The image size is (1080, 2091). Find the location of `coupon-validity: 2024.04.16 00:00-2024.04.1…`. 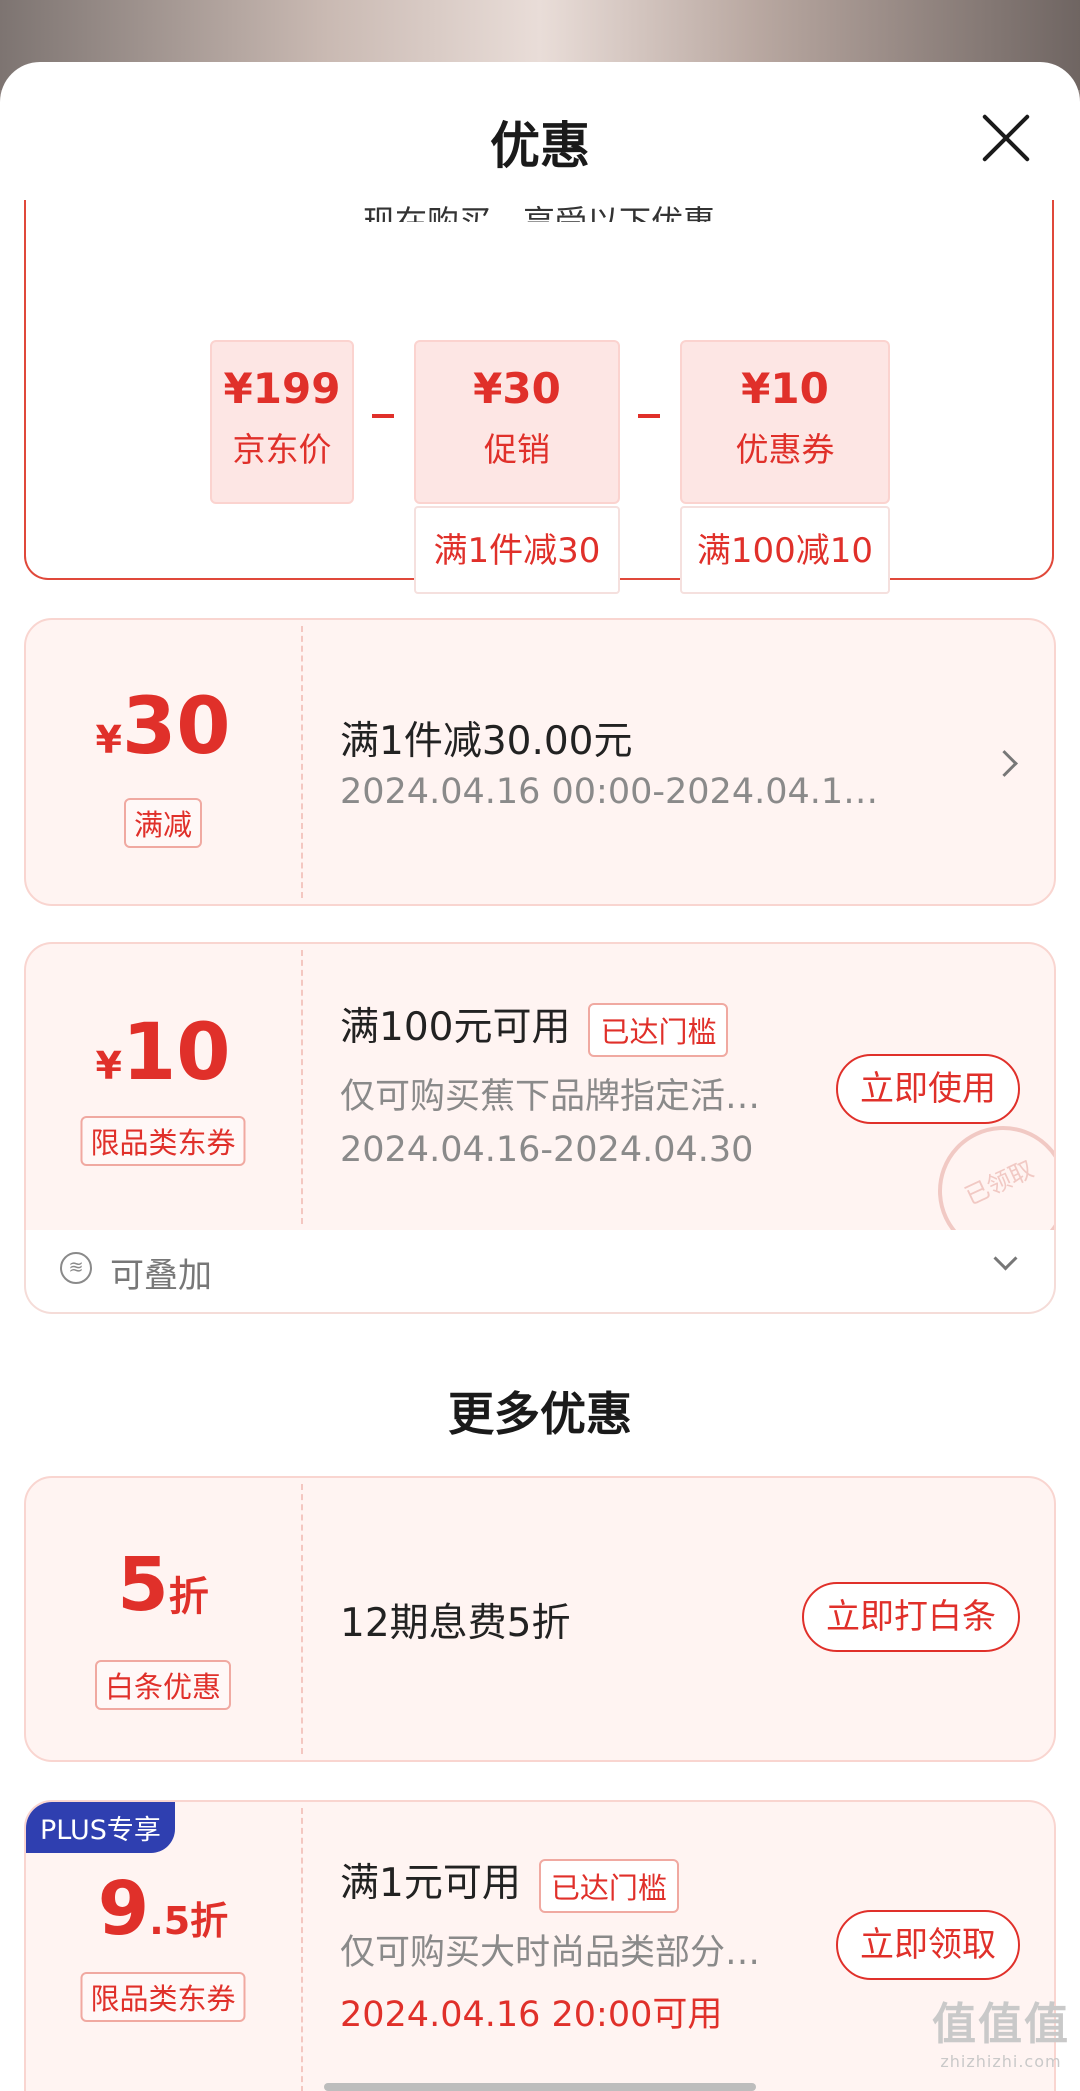

coupon-validity: 2024.04.16 00:00-2024.04.1… is located at coordinates (609, 792).